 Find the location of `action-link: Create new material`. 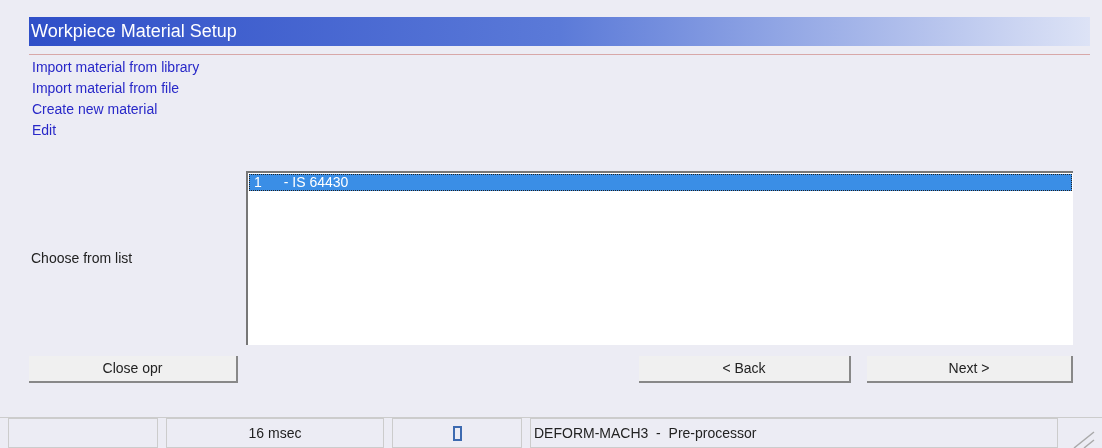

action-link: Create new material is located at coordinates (95, 109).